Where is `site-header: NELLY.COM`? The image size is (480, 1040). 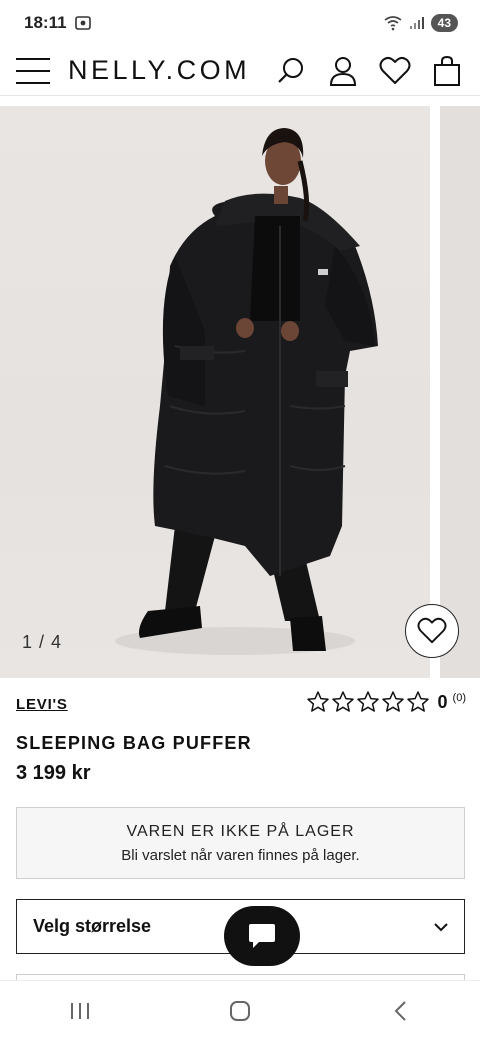 site-header: NELLY.COM is located at coordinates (240, 71).